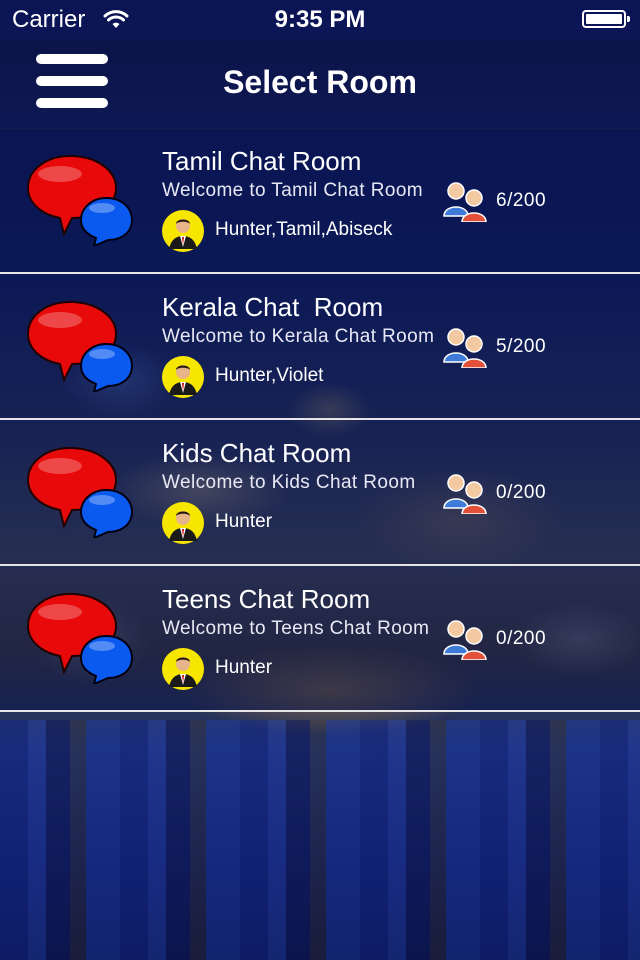  Describe the element at coordinates (269, 375) in the screenshot. I see `room-users: Hunter,Violet` at that location.